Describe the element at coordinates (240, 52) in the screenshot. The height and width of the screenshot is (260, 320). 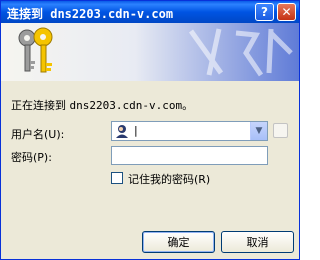
I see `banner-decoration` at that location.